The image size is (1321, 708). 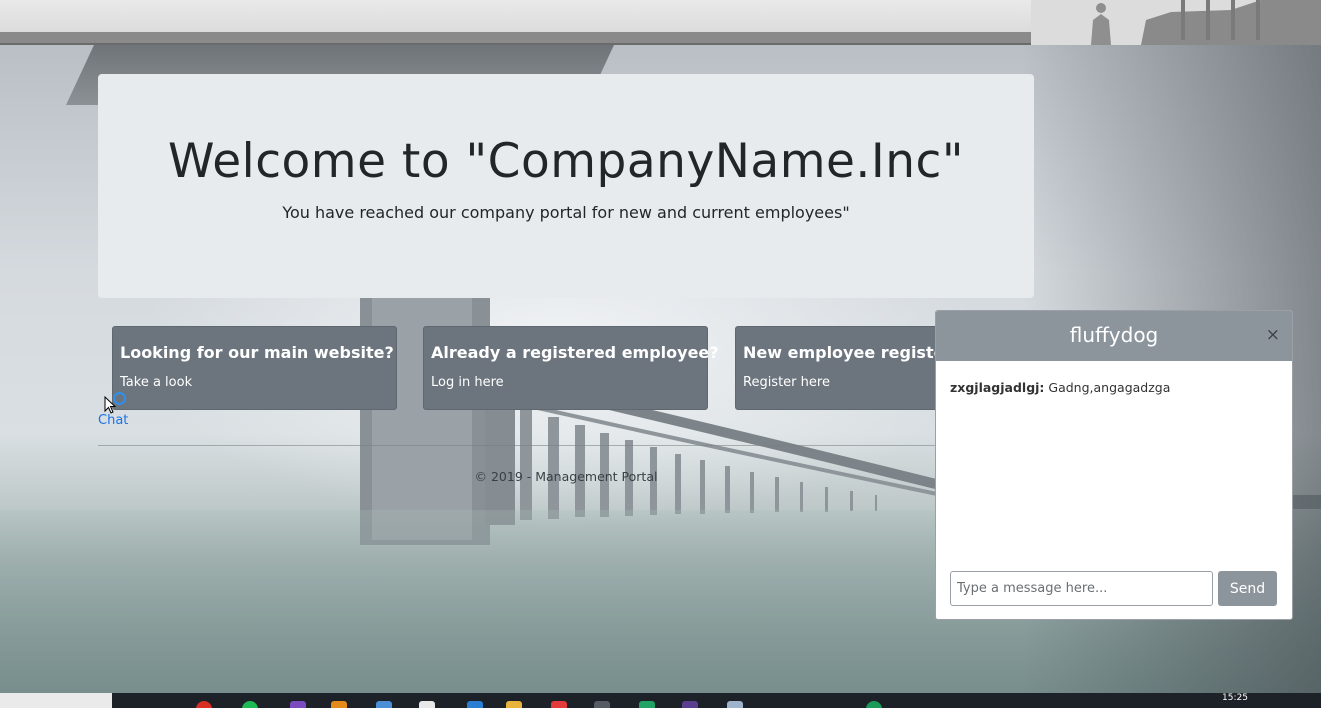 What do you see at coordinates (110, 405) in the screenshot?
I see `mouse-pointer-icon` at bounding box center [110, 405].